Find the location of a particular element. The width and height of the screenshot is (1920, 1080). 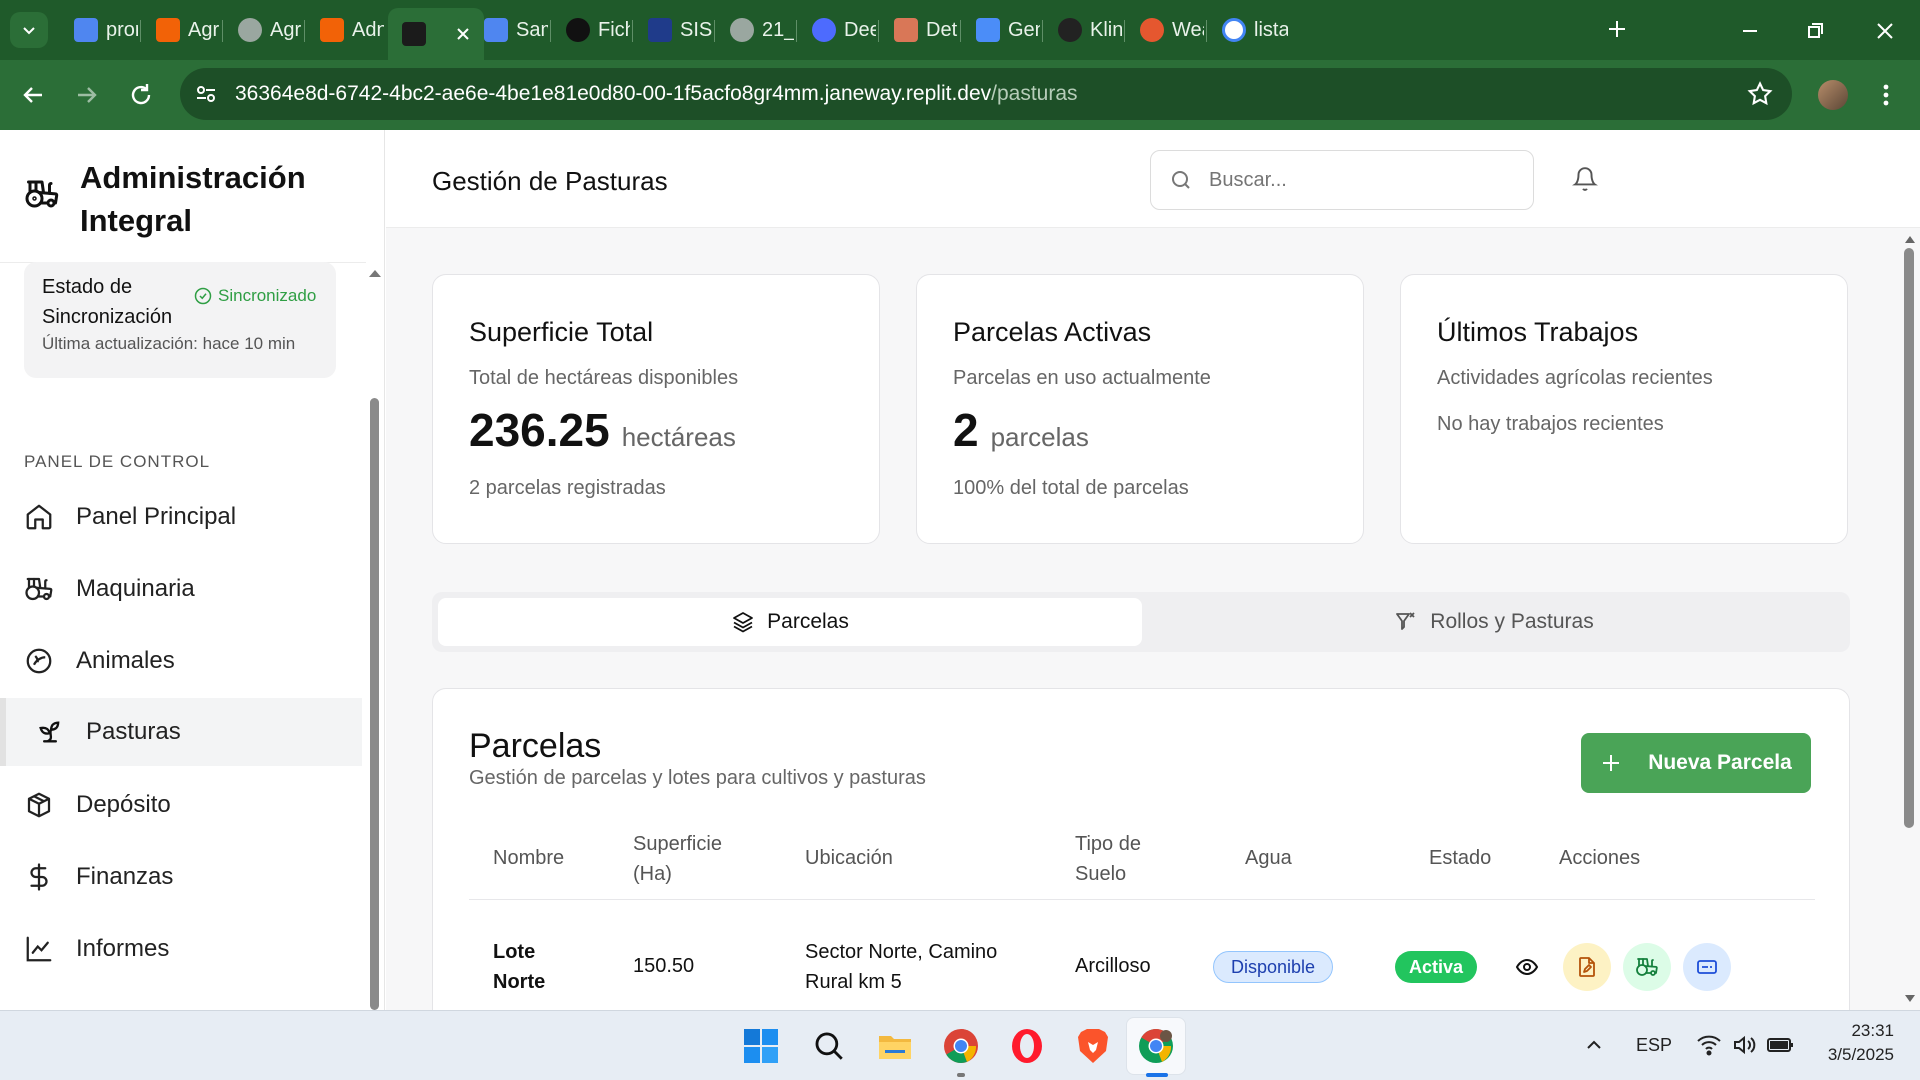

globe-icon is located at coordinates (250, 30).